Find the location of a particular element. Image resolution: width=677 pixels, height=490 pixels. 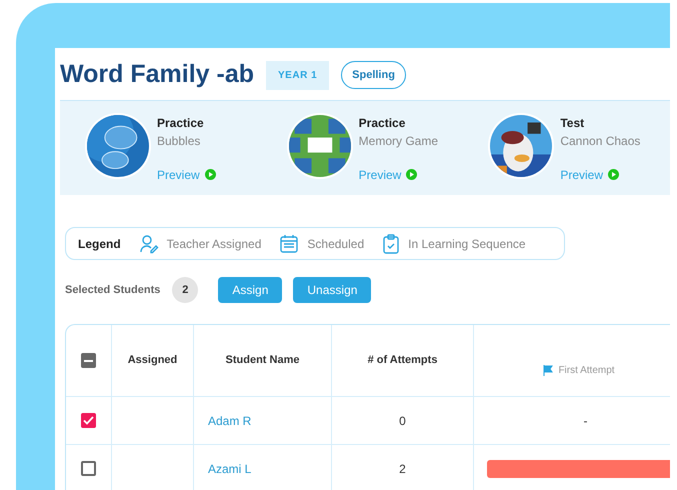

action-button: Assign is located at coordinates (250, 290).